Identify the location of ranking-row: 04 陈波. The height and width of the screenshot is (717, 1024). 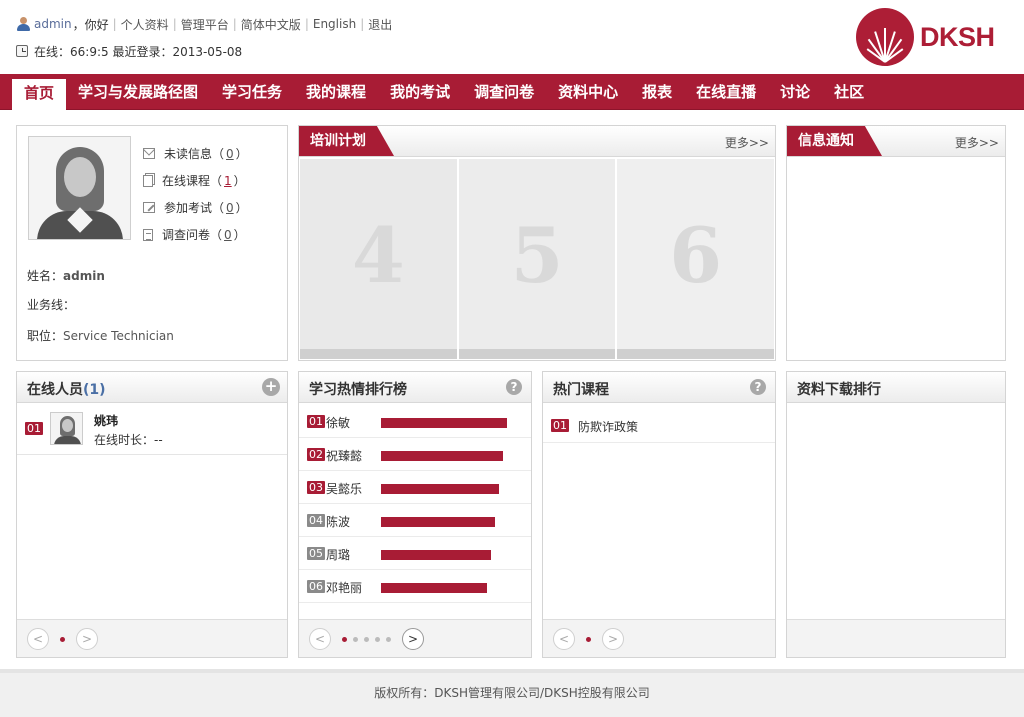
(415, 520).